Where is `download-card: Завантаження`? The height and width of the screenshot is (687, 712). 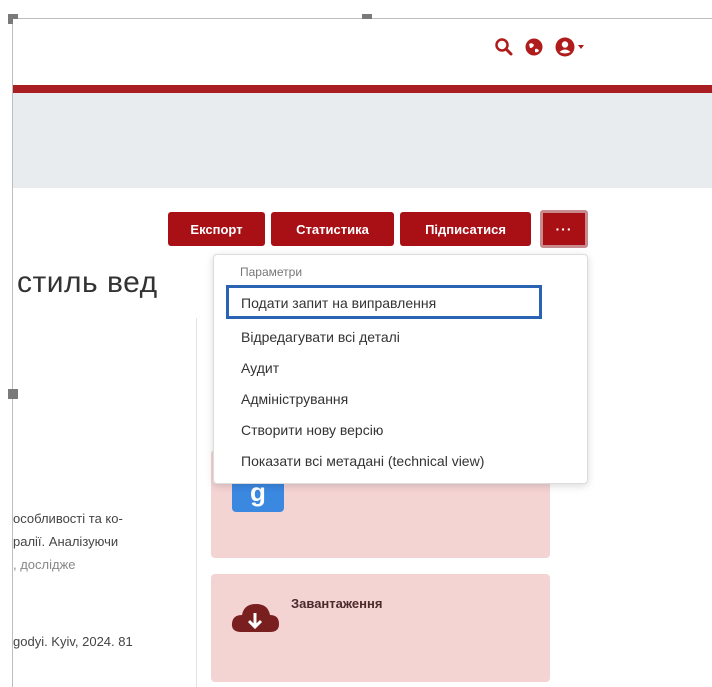 download-card: Завантаження is located at coordinates (380, 628).